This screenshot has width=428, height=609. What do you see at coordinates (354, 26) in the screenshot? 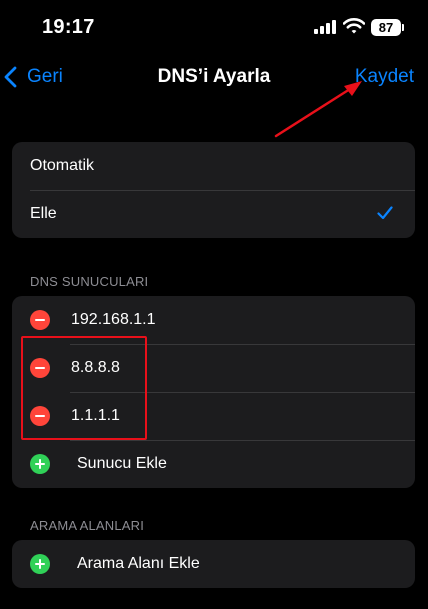
I see `wifi-icon` at bounding box center [354, 26].